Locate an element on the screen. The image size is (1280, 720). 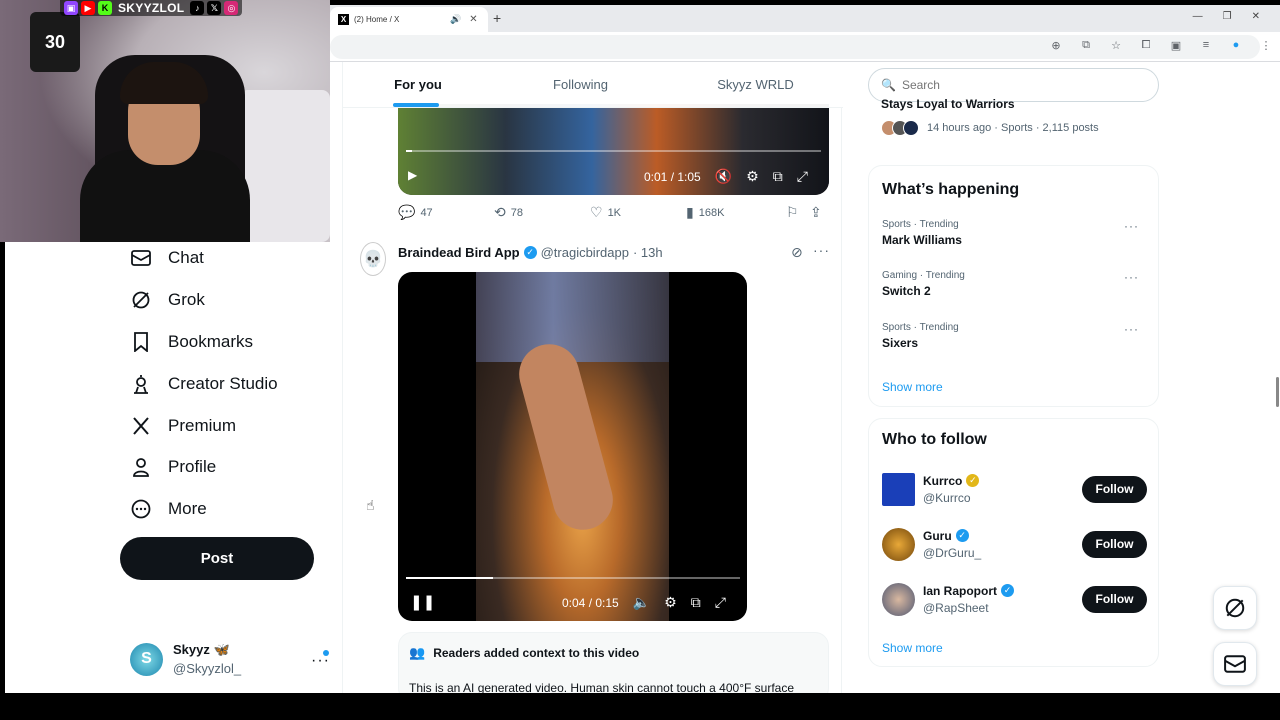
like-button: ♡ 1K is located at coordinates (638, 212).